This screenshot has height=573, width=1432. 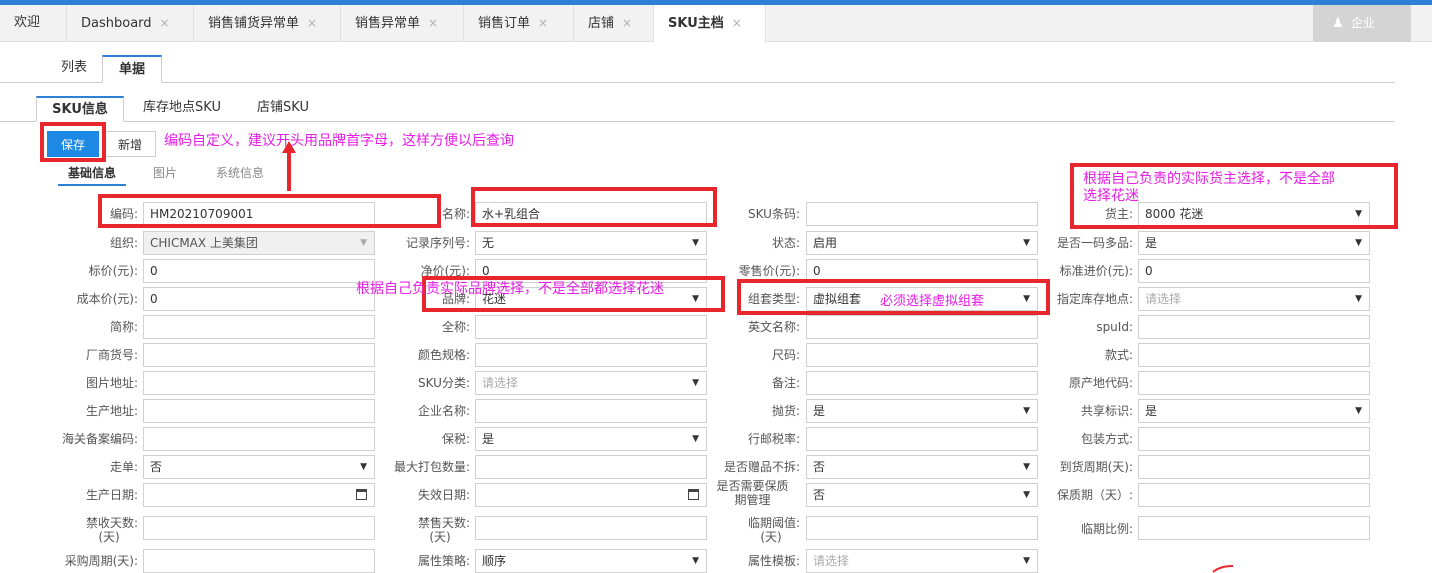 What do you see at coordinates (259, 271) in the screenshot?
I see `list-price-field: 0` at bounding box center [259, 271].